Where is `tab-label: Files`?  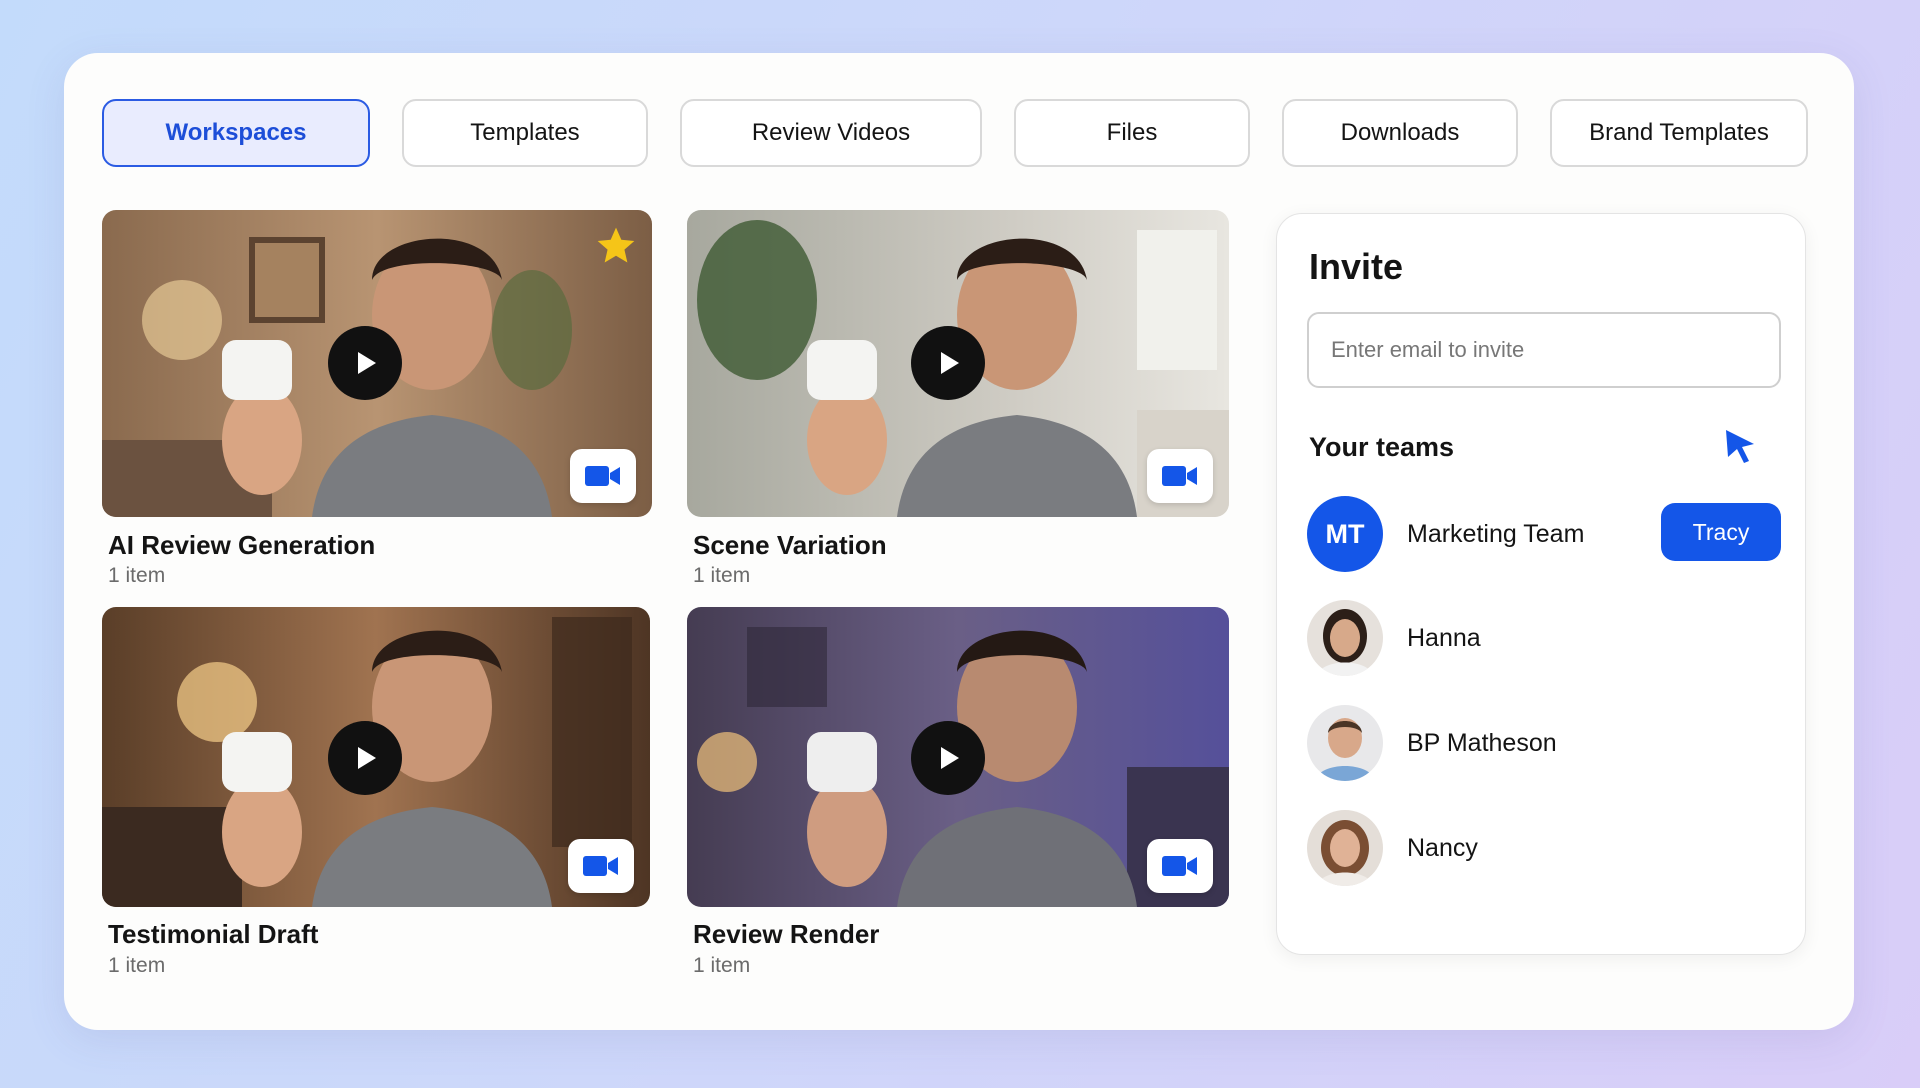
tab-label: Files is located at coordinates (1132, 132).